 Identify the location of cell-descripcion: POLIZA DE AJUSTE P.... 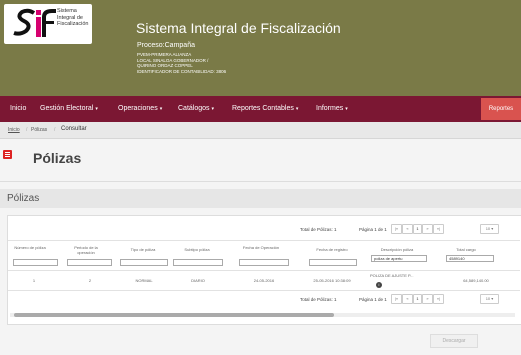
(392, 275).